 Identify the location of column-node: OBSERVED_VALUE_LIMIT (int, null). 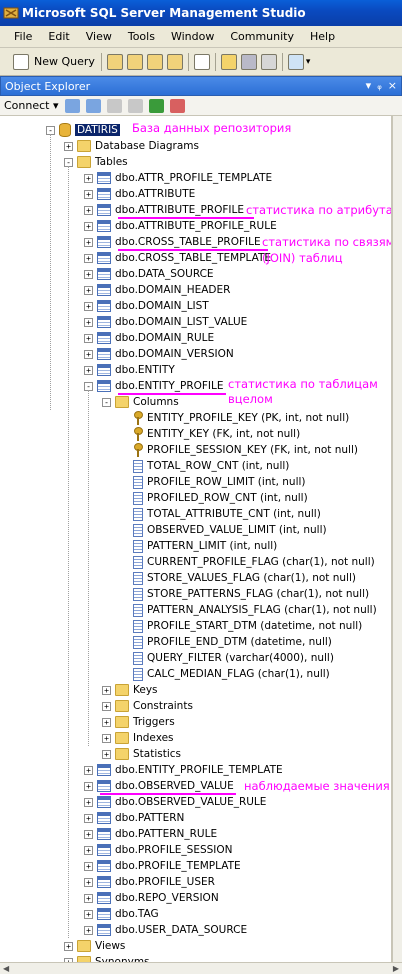
(223, 530).